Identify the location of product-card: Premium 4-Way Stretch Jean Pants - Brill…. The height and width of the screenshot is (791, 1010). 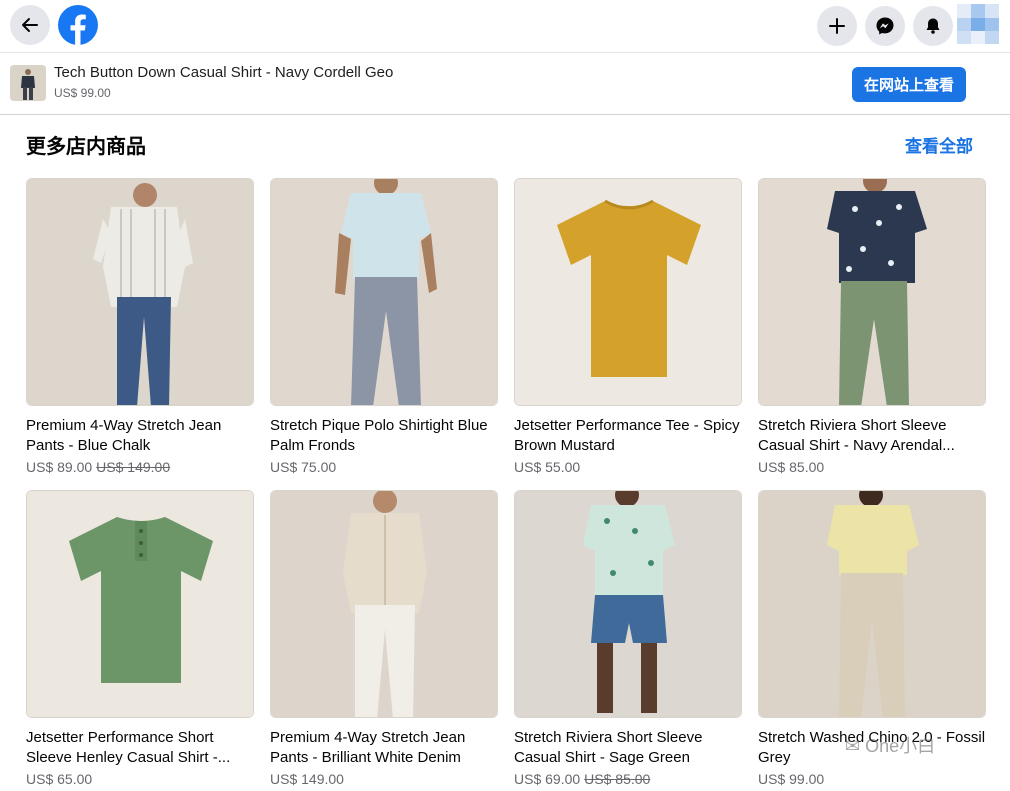
(384, 639).